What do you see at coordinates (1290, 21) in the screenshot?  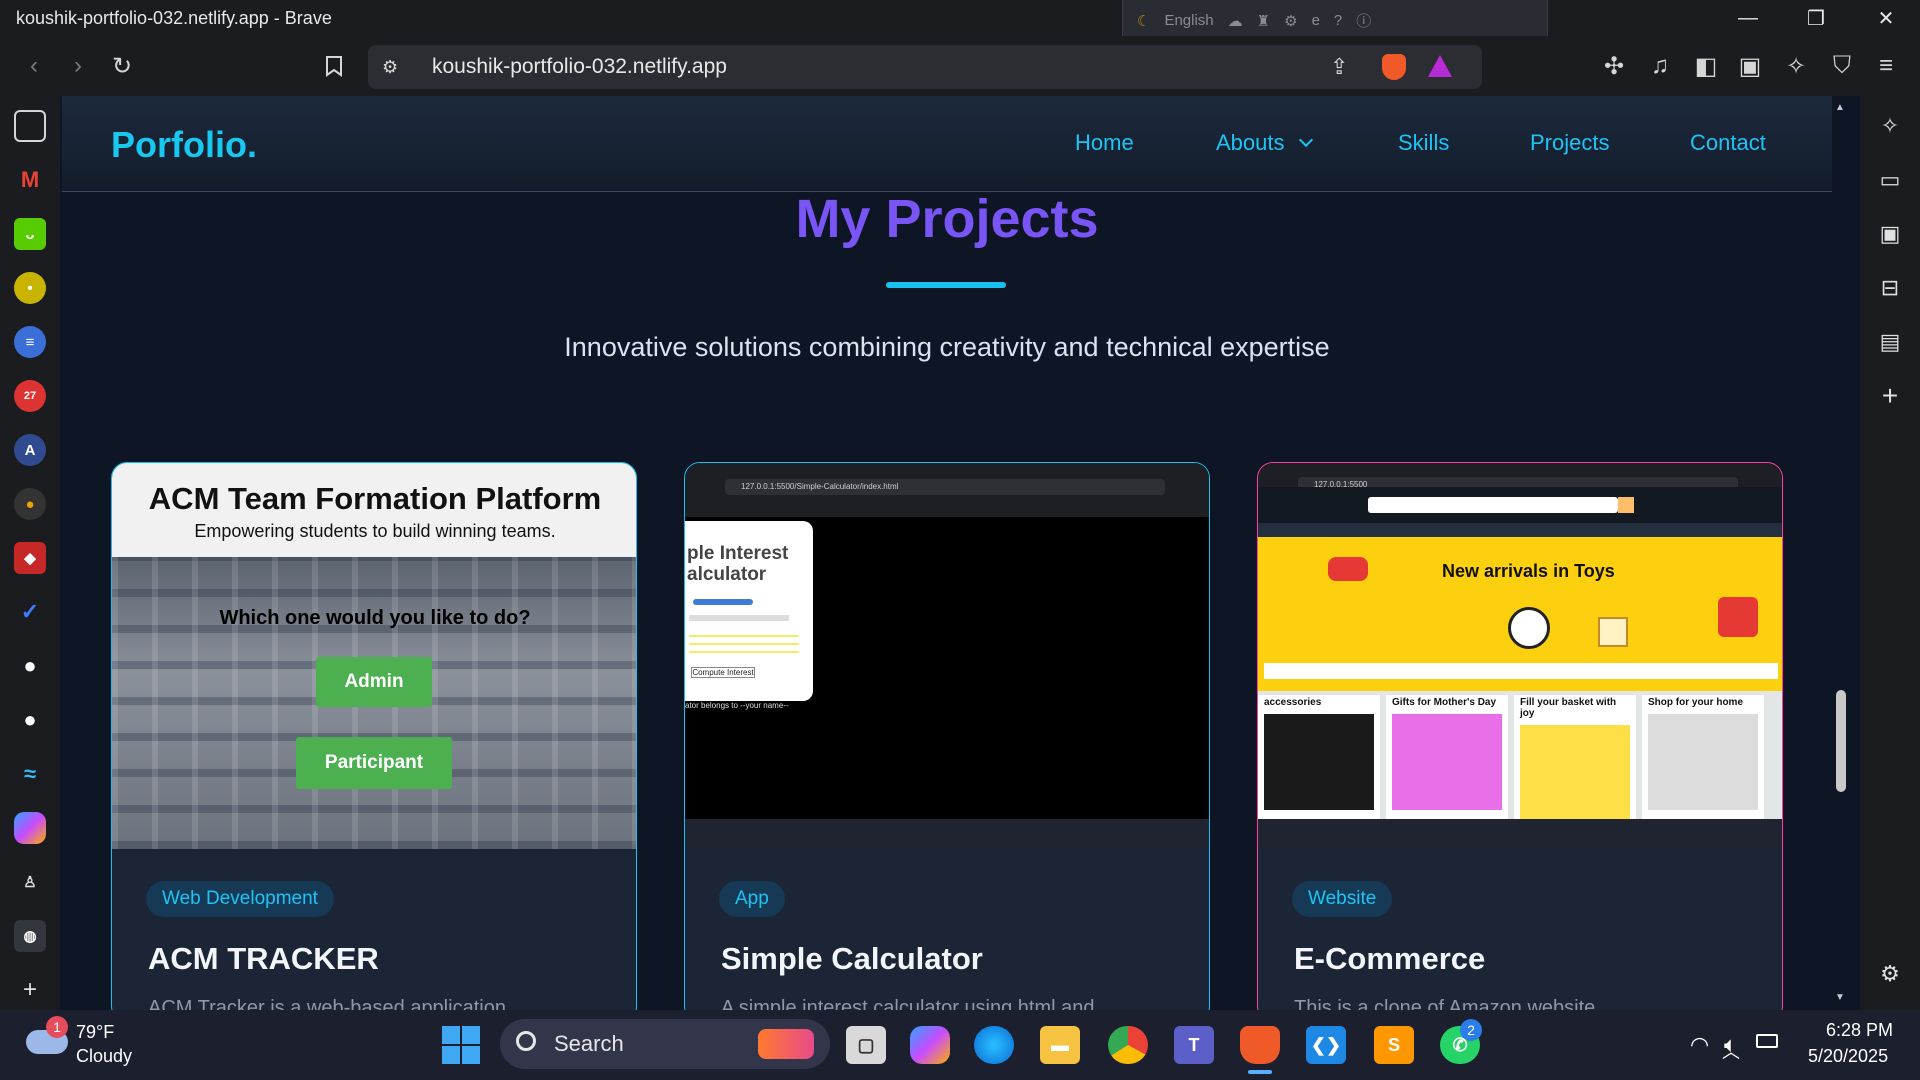 I see `gear-icon: ⚙` at bounding box center [1290, 21].